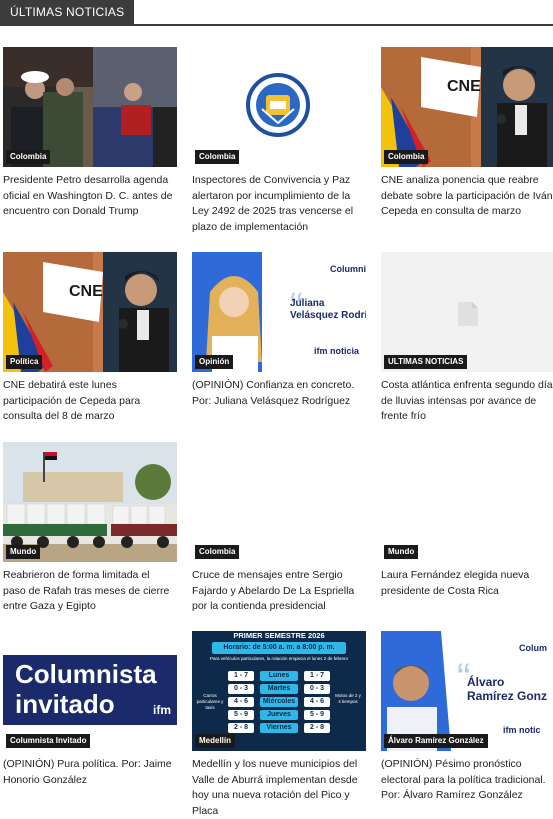 The height and width of the screenshot is (819, 553). Describe the element at coordinates (90, 312) in the screenshot. I see `article-image: CNE Política` at that location.